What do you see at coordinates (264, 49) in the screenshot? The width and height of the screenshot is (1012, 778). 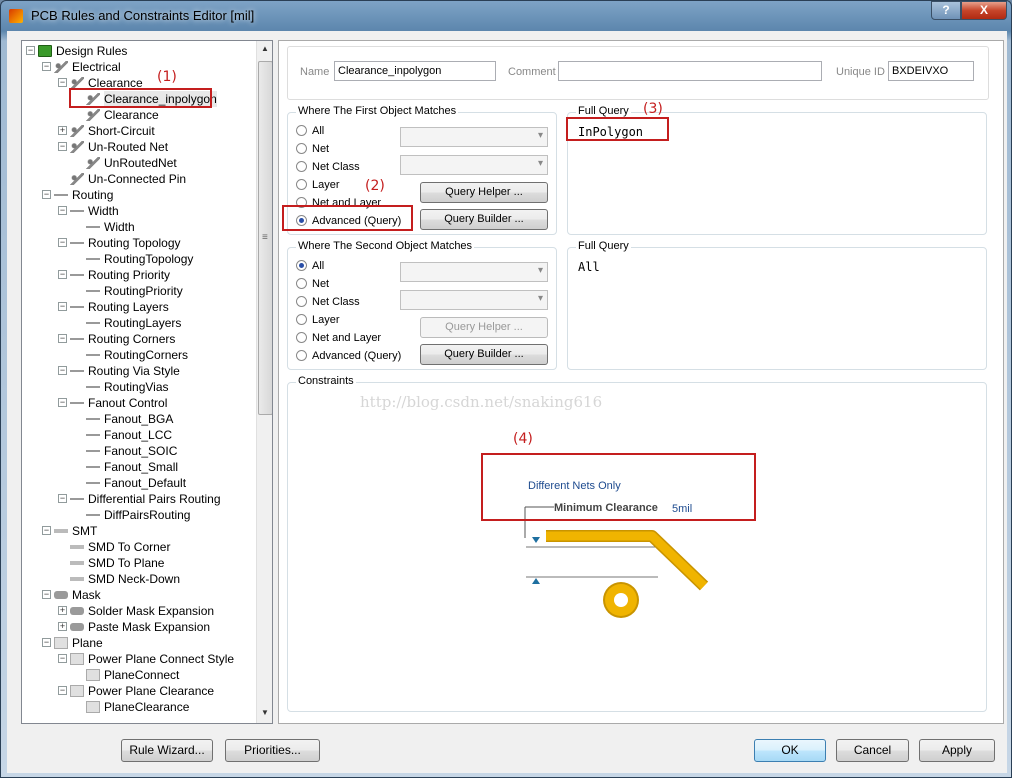 I see `scroll-up-icon: ▲` at bounding box center [264, 49].